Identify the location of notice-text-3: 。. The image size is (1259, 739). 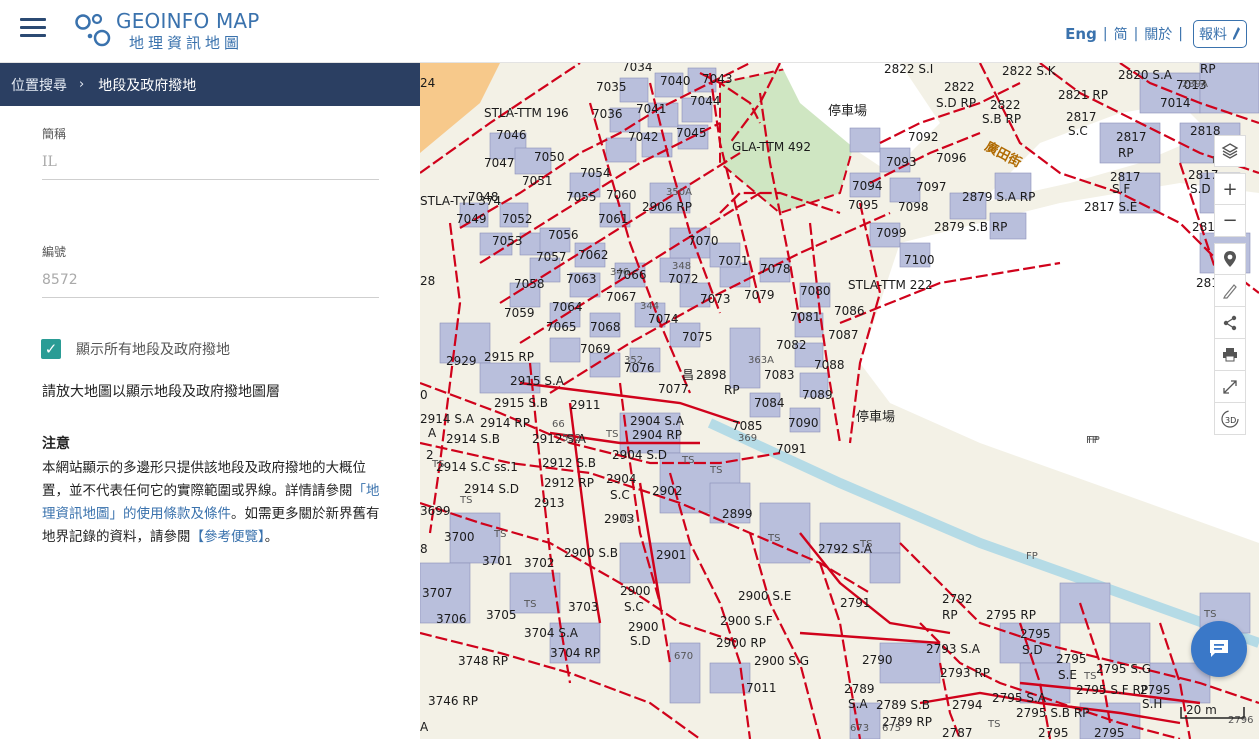
(271, 537).